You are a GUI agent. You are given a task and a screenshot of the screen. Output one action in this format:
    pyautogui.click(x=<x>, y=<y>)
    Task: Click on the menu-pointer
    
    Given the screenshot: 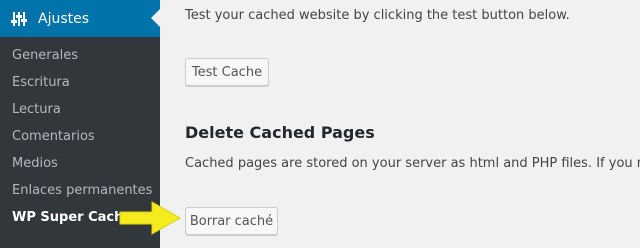 What is the action you would take?
    pyautogui.click(x=155, y=18)
    